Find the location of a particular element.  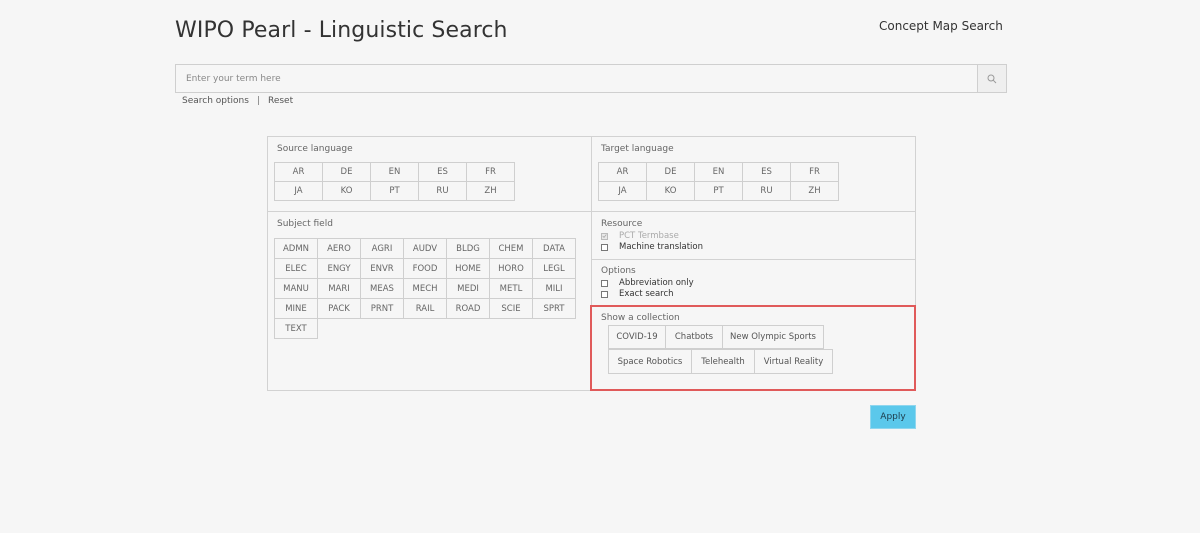

subject-scie: SCIE is located at coordinates (511, 309).